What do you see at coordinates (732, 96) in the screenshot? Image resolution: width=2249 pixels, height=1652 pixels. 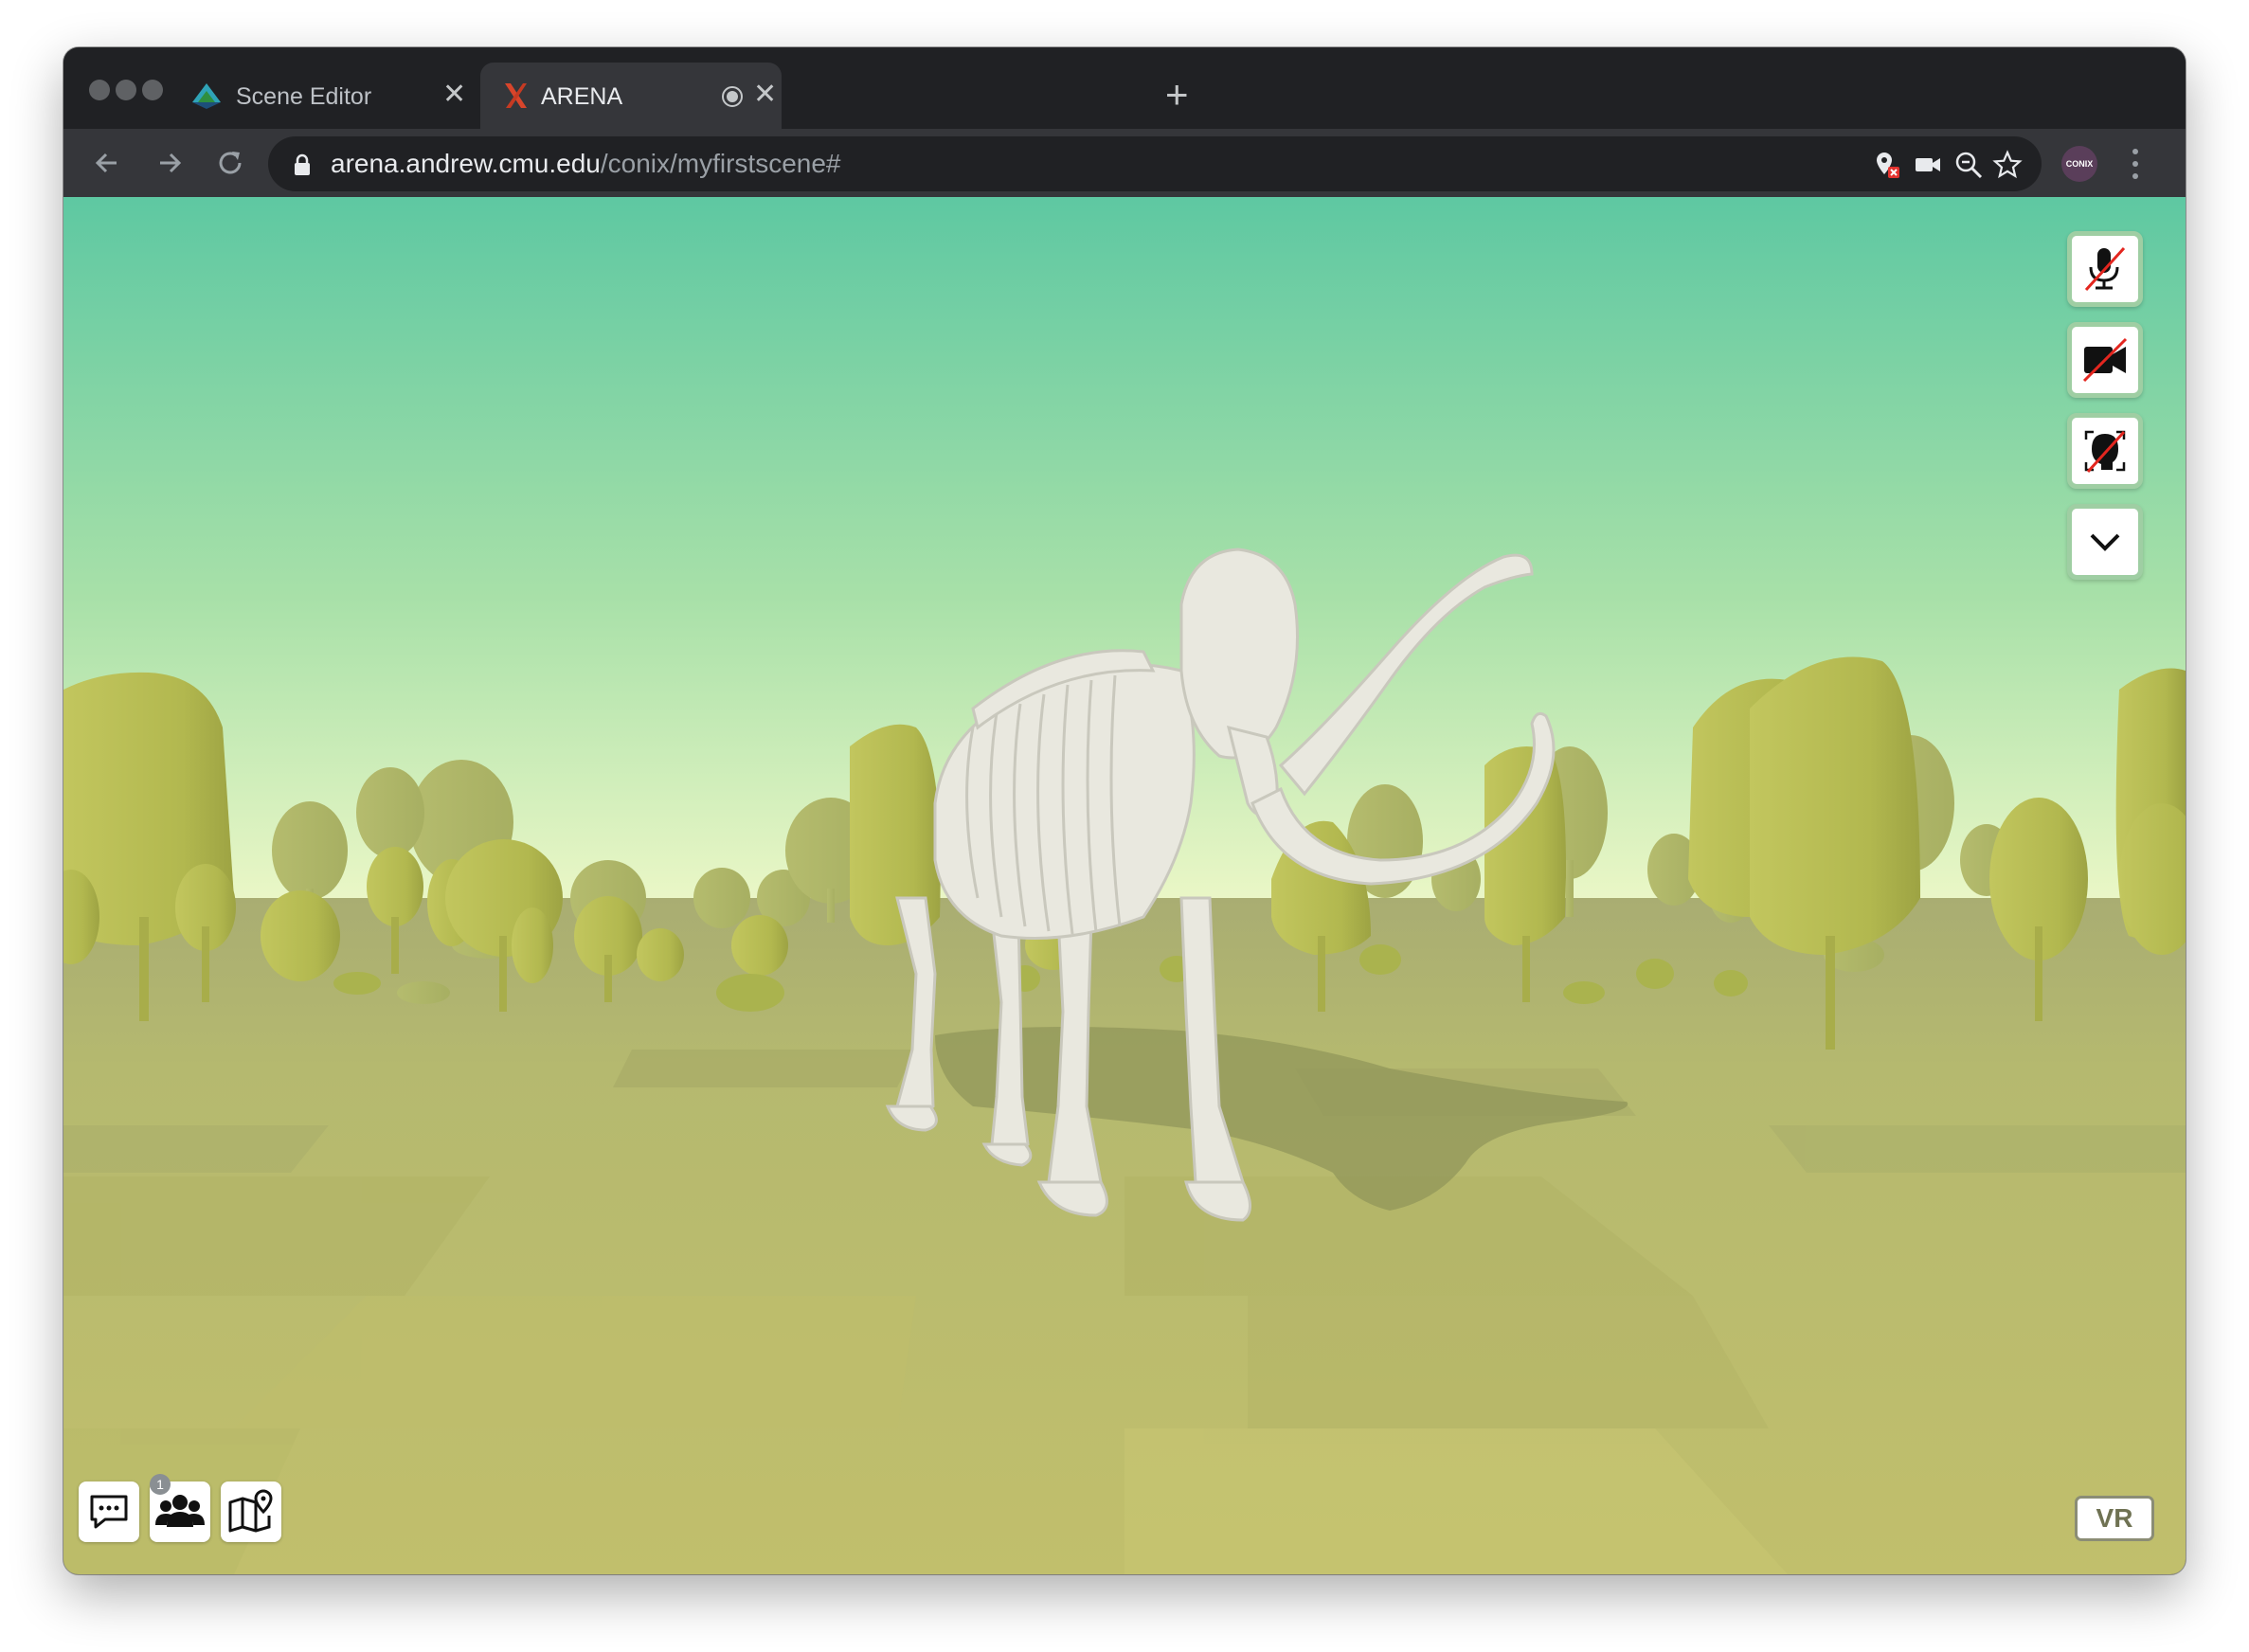 I see `recording-indicator-icon` at bounding box center [732, 96].